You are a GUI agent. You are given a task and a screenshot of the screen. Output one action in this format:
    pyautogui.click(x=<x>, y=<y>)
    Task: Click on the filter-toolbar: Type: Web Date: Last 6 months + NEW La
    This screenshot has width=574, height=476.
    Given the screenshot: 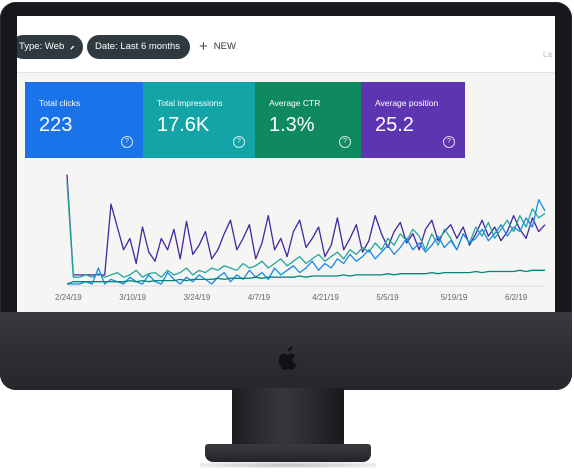 What is the action you would take?
    pyautogui.click(x=286, y=44)
    